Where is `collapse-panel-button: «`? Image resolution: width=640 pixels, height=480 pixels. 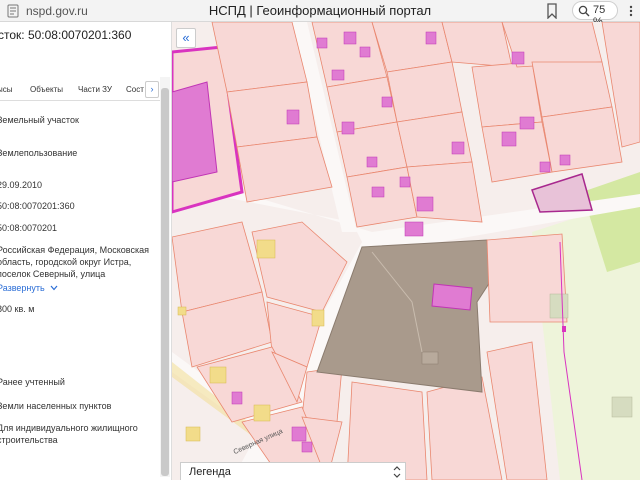
collapse-panel-button: « is located at coordinates (186, 38).